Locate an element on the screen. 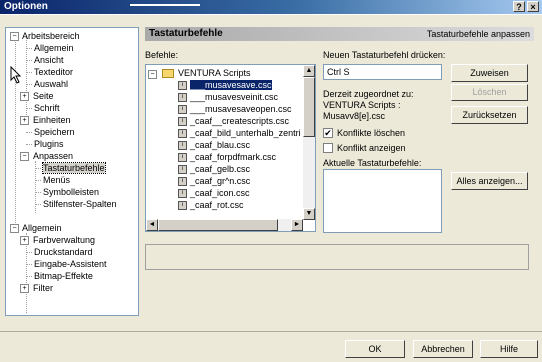 This screenshot has width=542, height=362. scroll-up-icon: ▲ is located at coordinates (309, 71).